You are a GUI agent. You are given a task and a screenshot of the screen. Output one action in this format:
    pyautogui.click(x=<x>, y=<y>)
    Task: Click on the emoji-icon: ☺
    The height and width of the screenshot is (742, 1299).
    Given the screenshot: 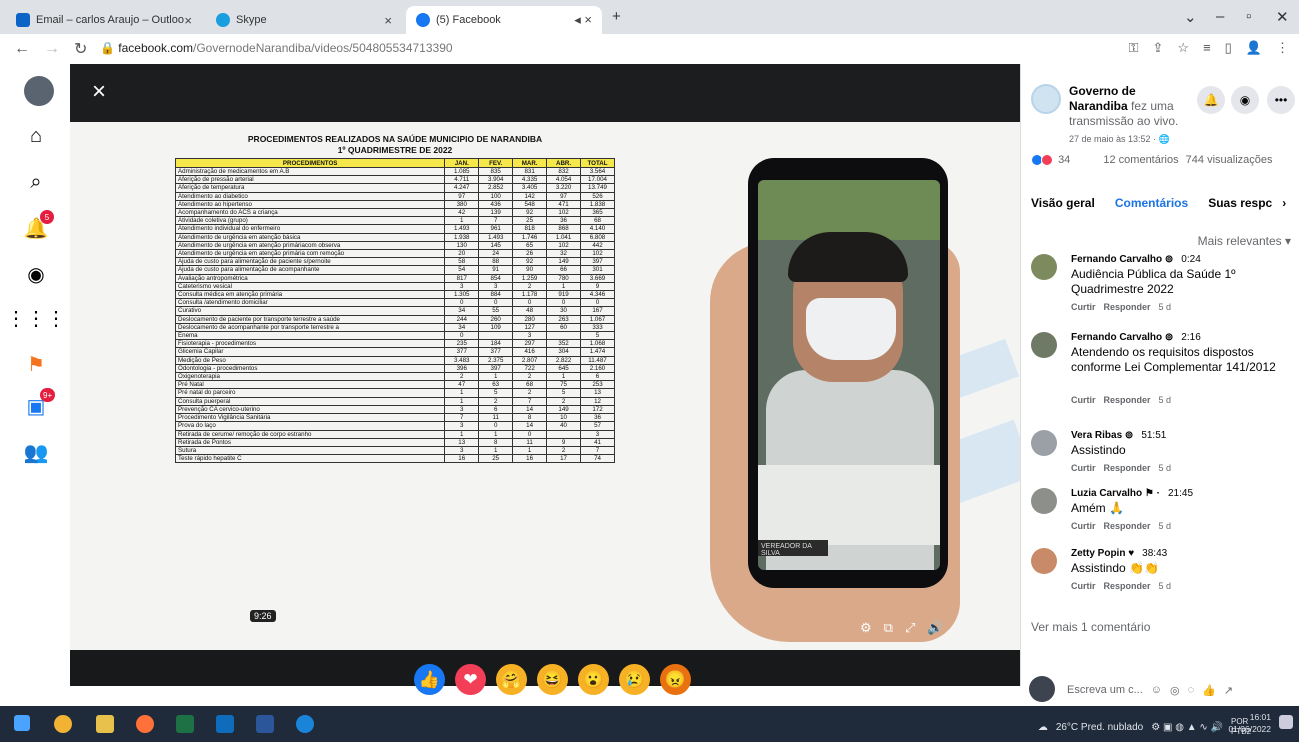 What is the action you would take?
    pyautogui.click(x=1156, y=690)
    